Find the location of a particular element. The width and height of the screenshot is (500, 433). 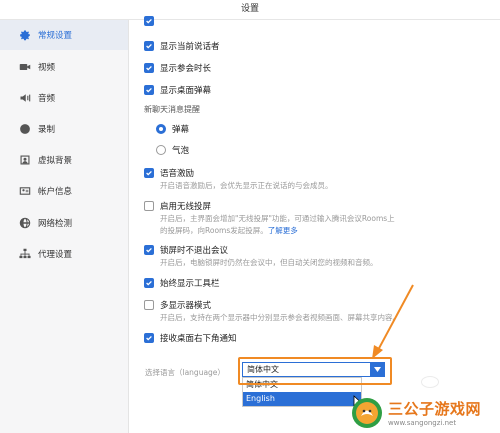

site-watermark: 三公子游戏网 www.sangongzi.net is located at coordinates (425, 412).